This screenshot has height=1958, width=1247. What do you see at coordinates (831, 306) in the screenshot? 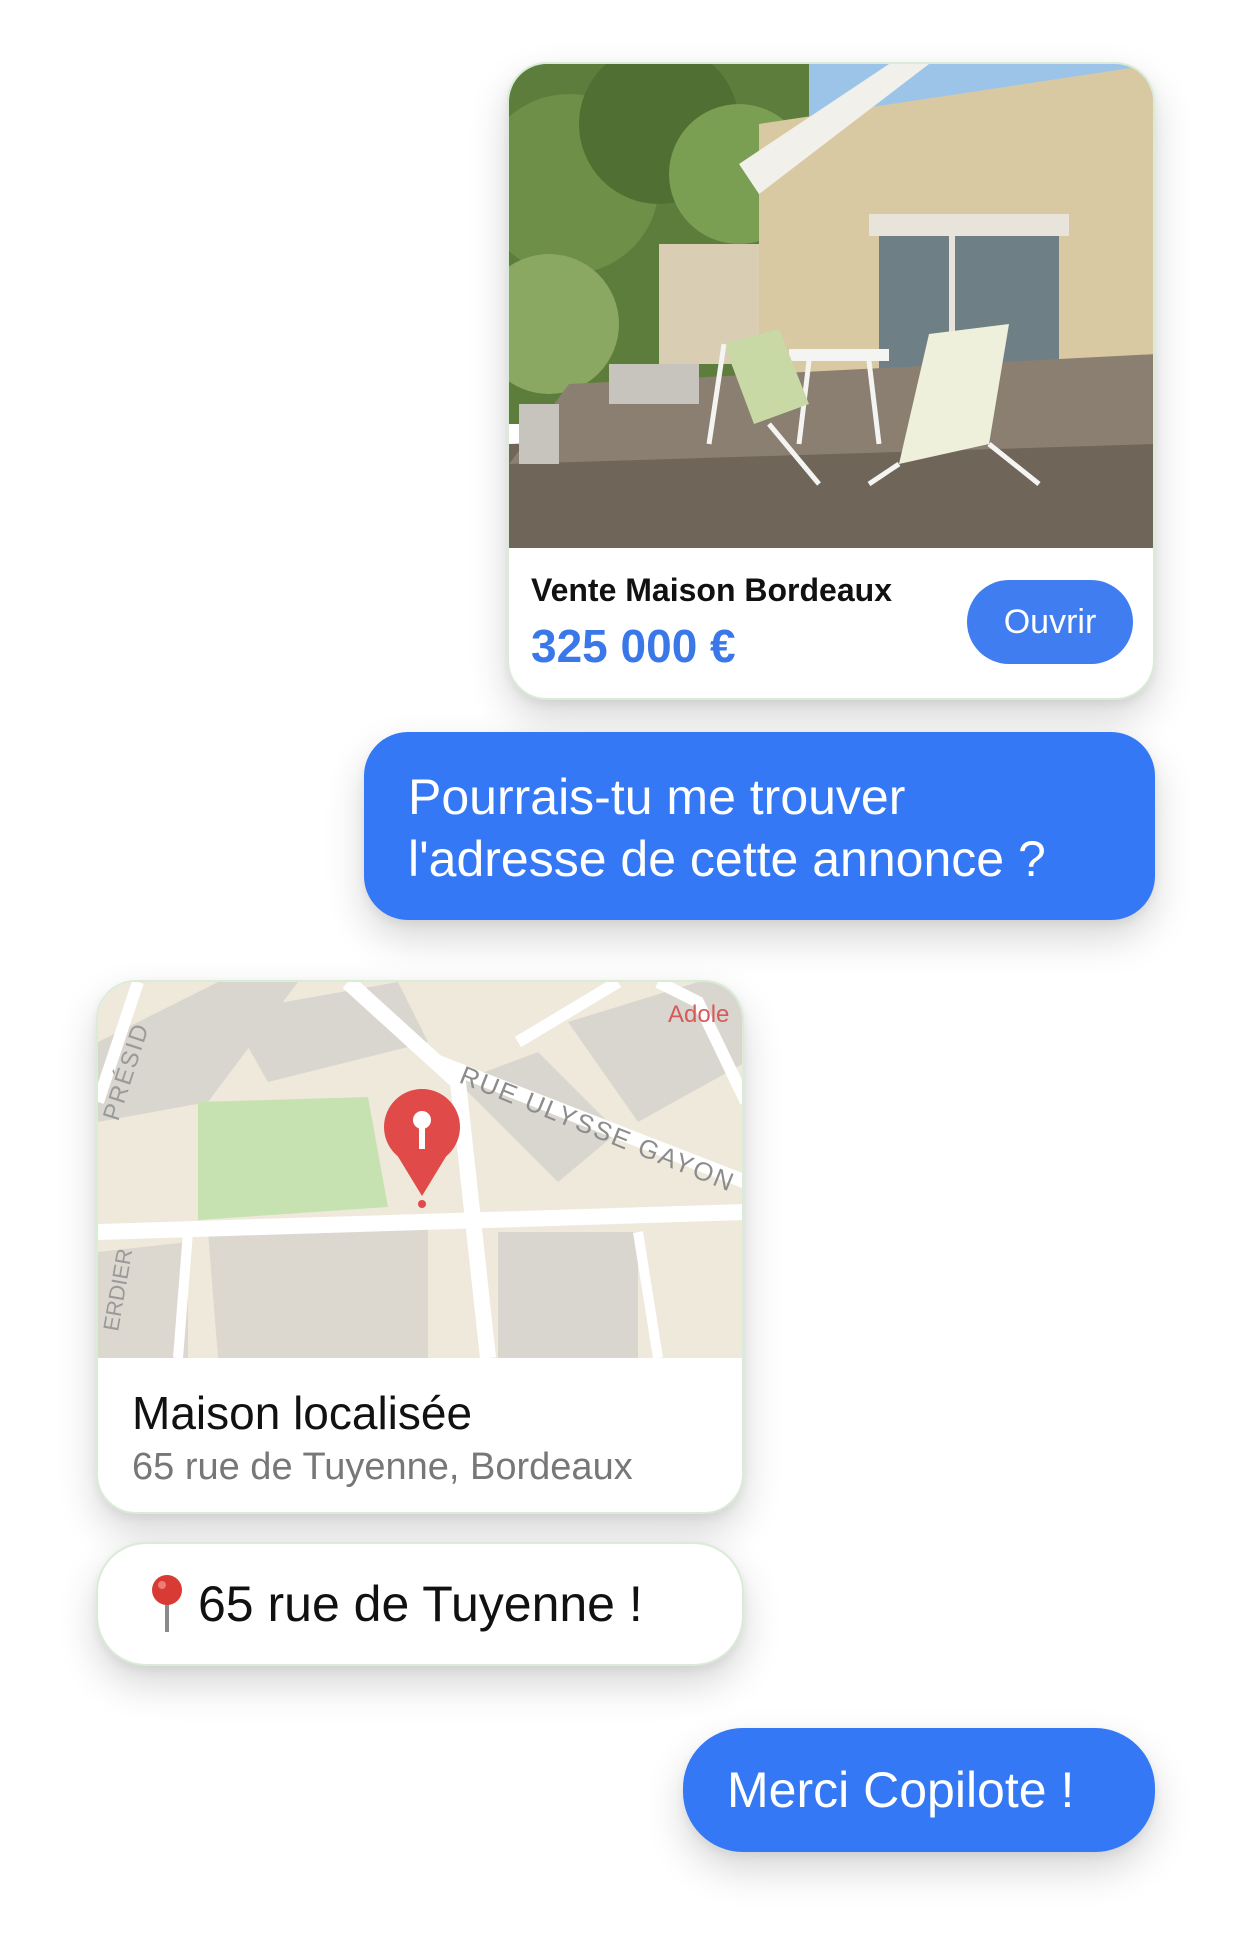
I see `listing-photo` at bounding box center [831, 306].